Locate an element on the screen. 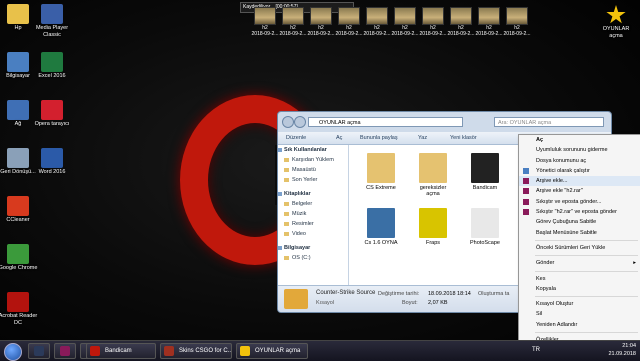 The width and height of the screenshot is (640, 361). file-item: Cs 1.6 OYNA is located at coordinates (381, 227).